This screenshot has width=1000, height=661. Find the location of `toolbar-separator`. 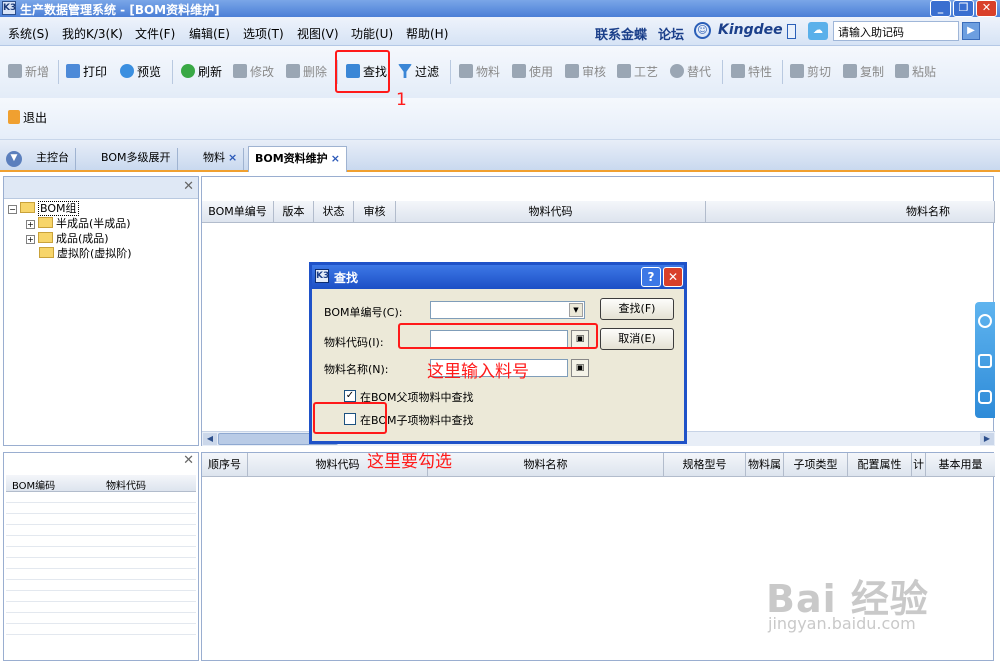

toolbar-separator is located at coordinates (782, 72).